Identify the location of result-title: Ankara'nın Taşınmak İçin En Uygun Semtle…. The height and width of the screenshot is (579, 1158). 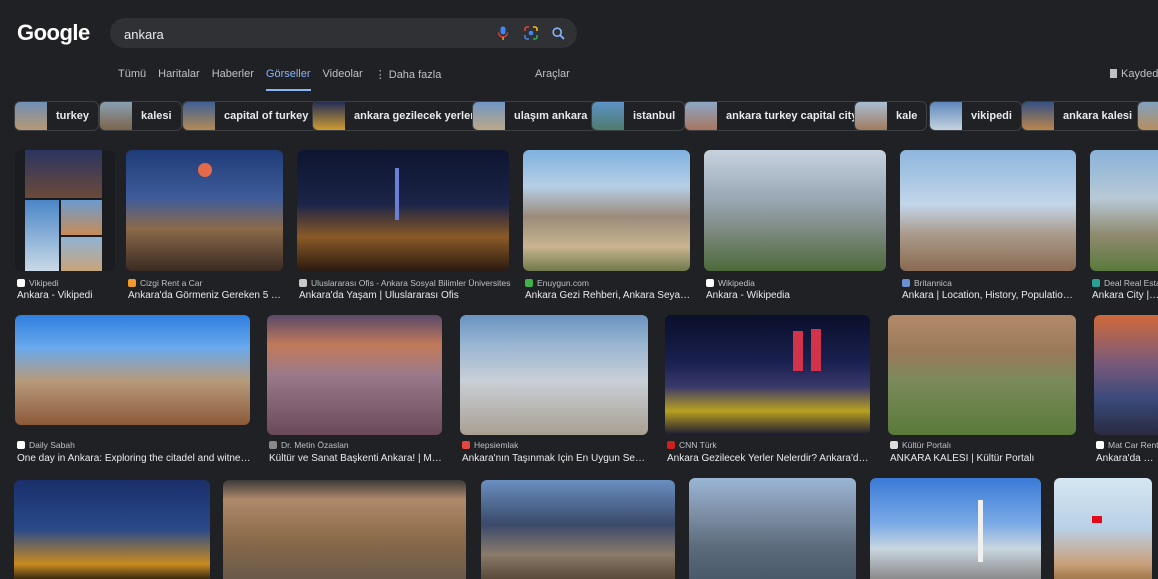
(556, 458).